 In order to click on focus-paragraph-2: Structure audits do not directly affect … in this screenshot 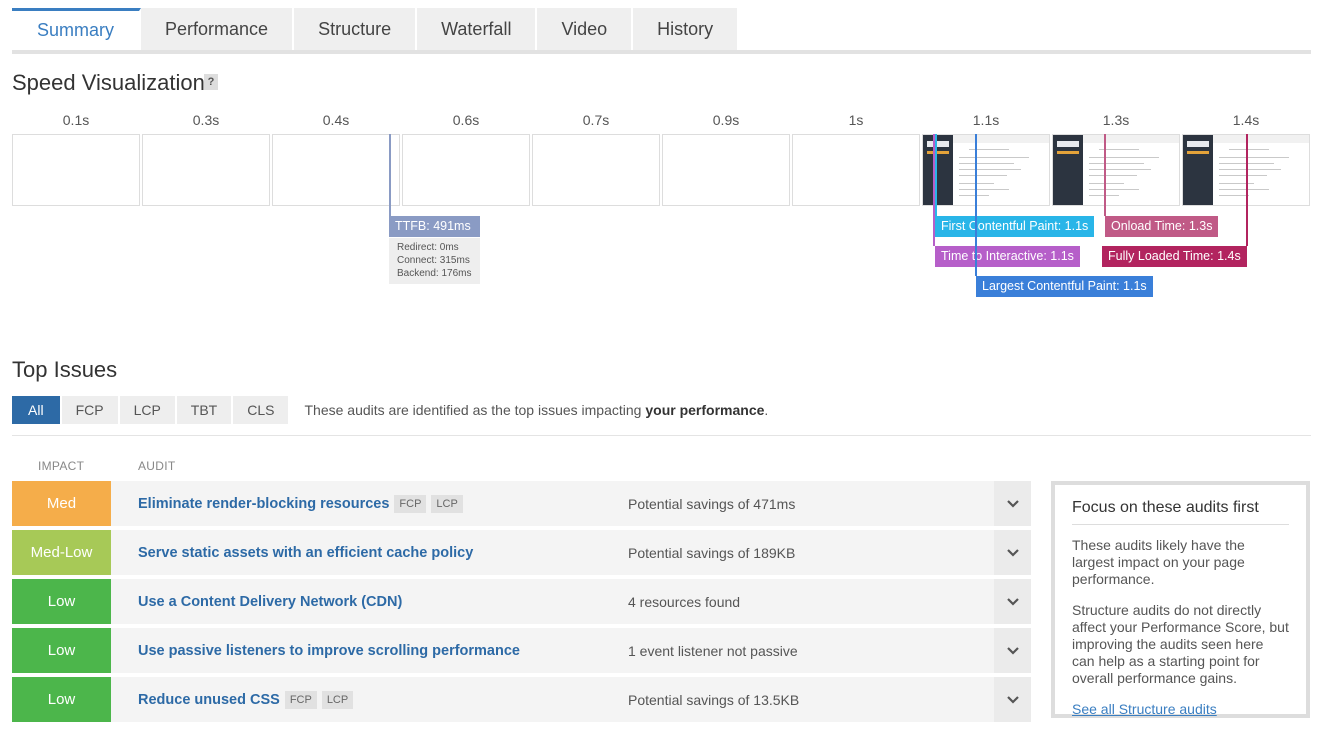, I will do `click(1180, 644)`.